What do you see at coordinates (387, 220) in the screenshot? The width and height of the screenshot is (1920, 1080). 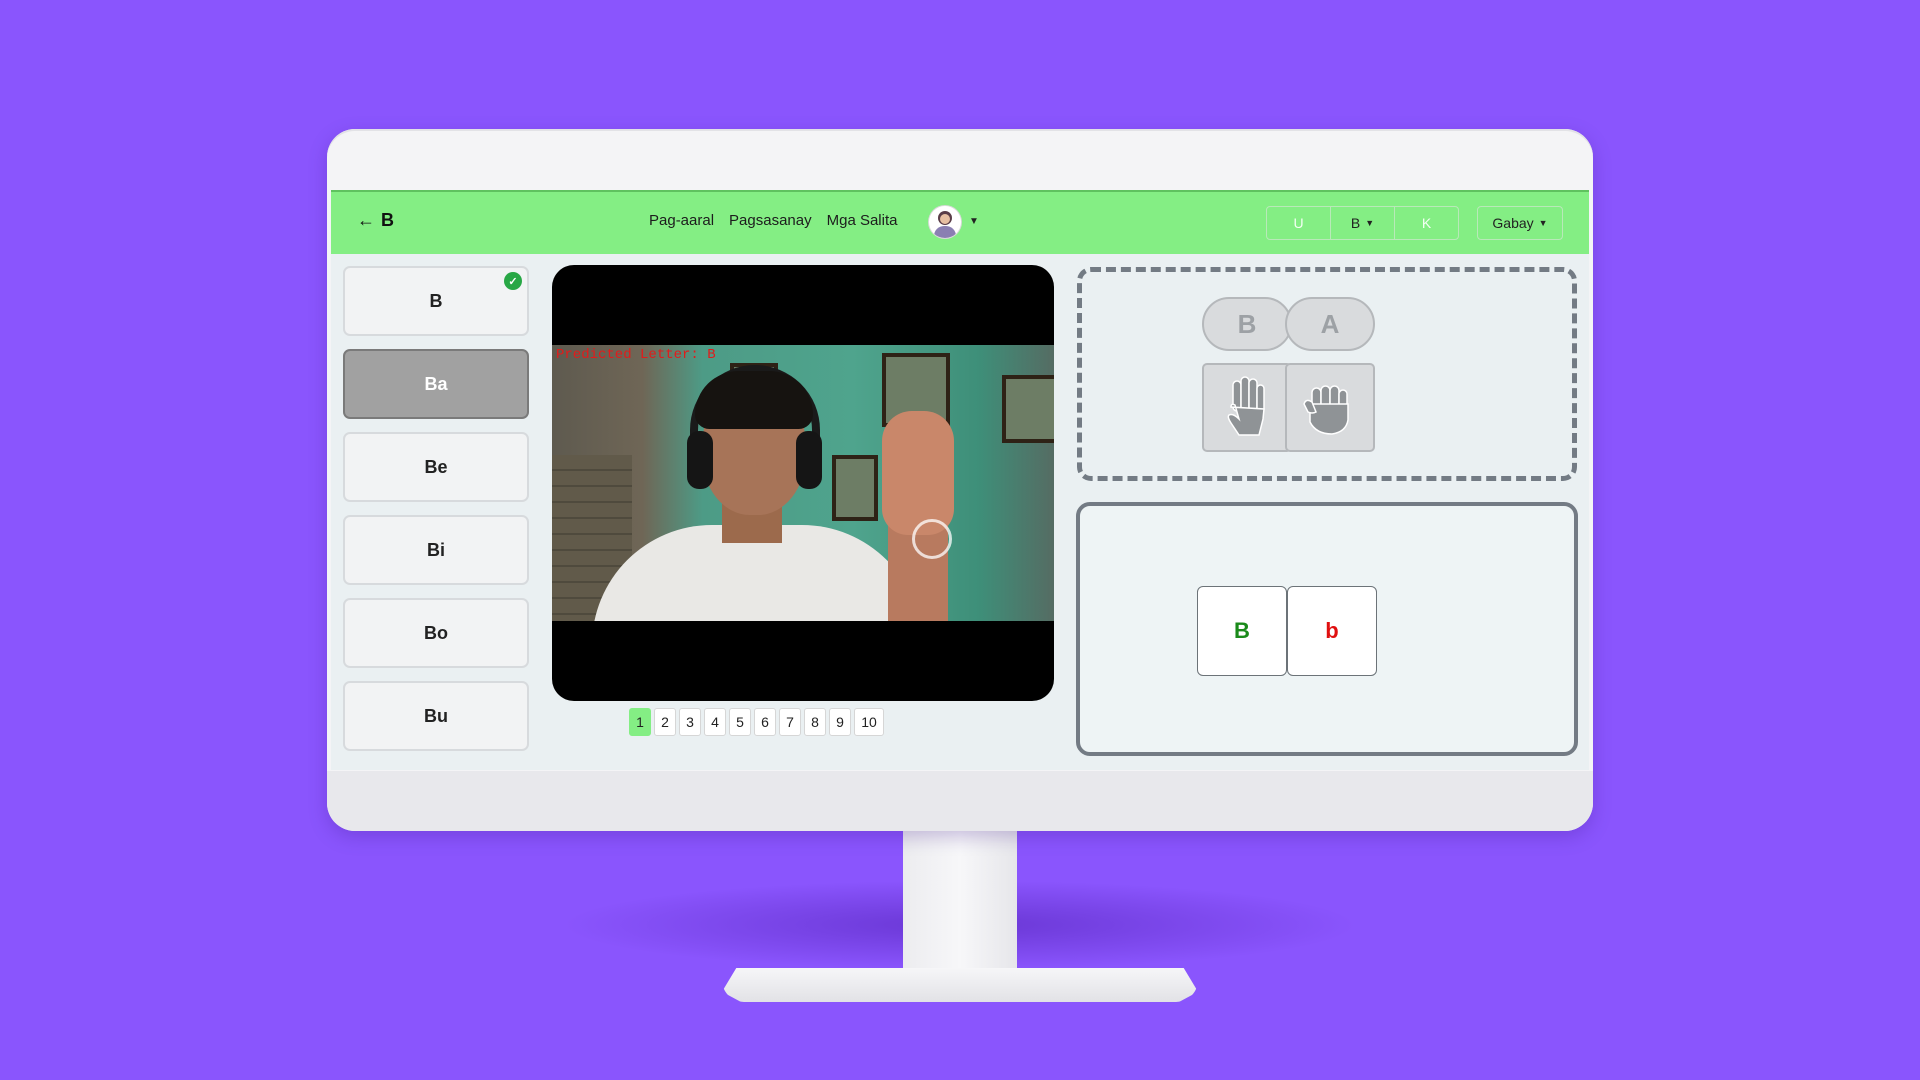 I see `back-label: B` at bounding box center [387, 220].